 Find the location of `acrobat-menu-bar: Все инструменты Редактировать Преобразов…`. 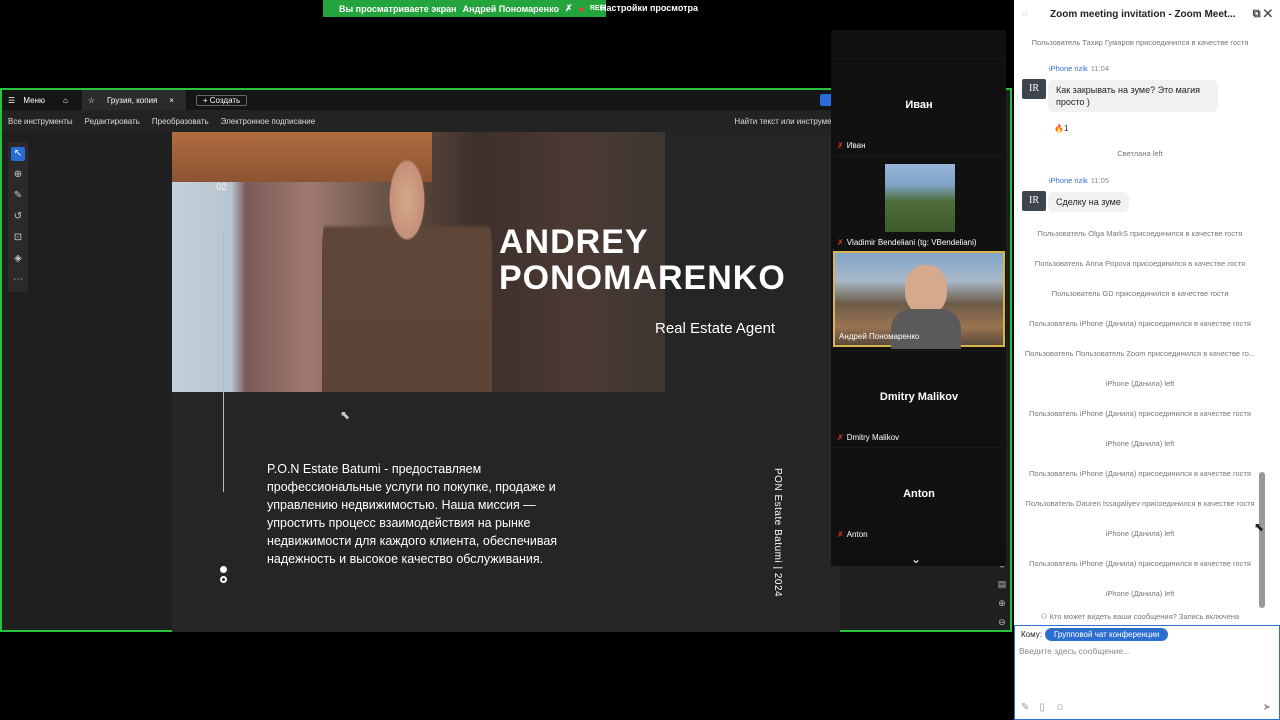

acrobat-menu-bar: Все инструменты Редактировать Преобразов… is located at coordinates (422, 121).